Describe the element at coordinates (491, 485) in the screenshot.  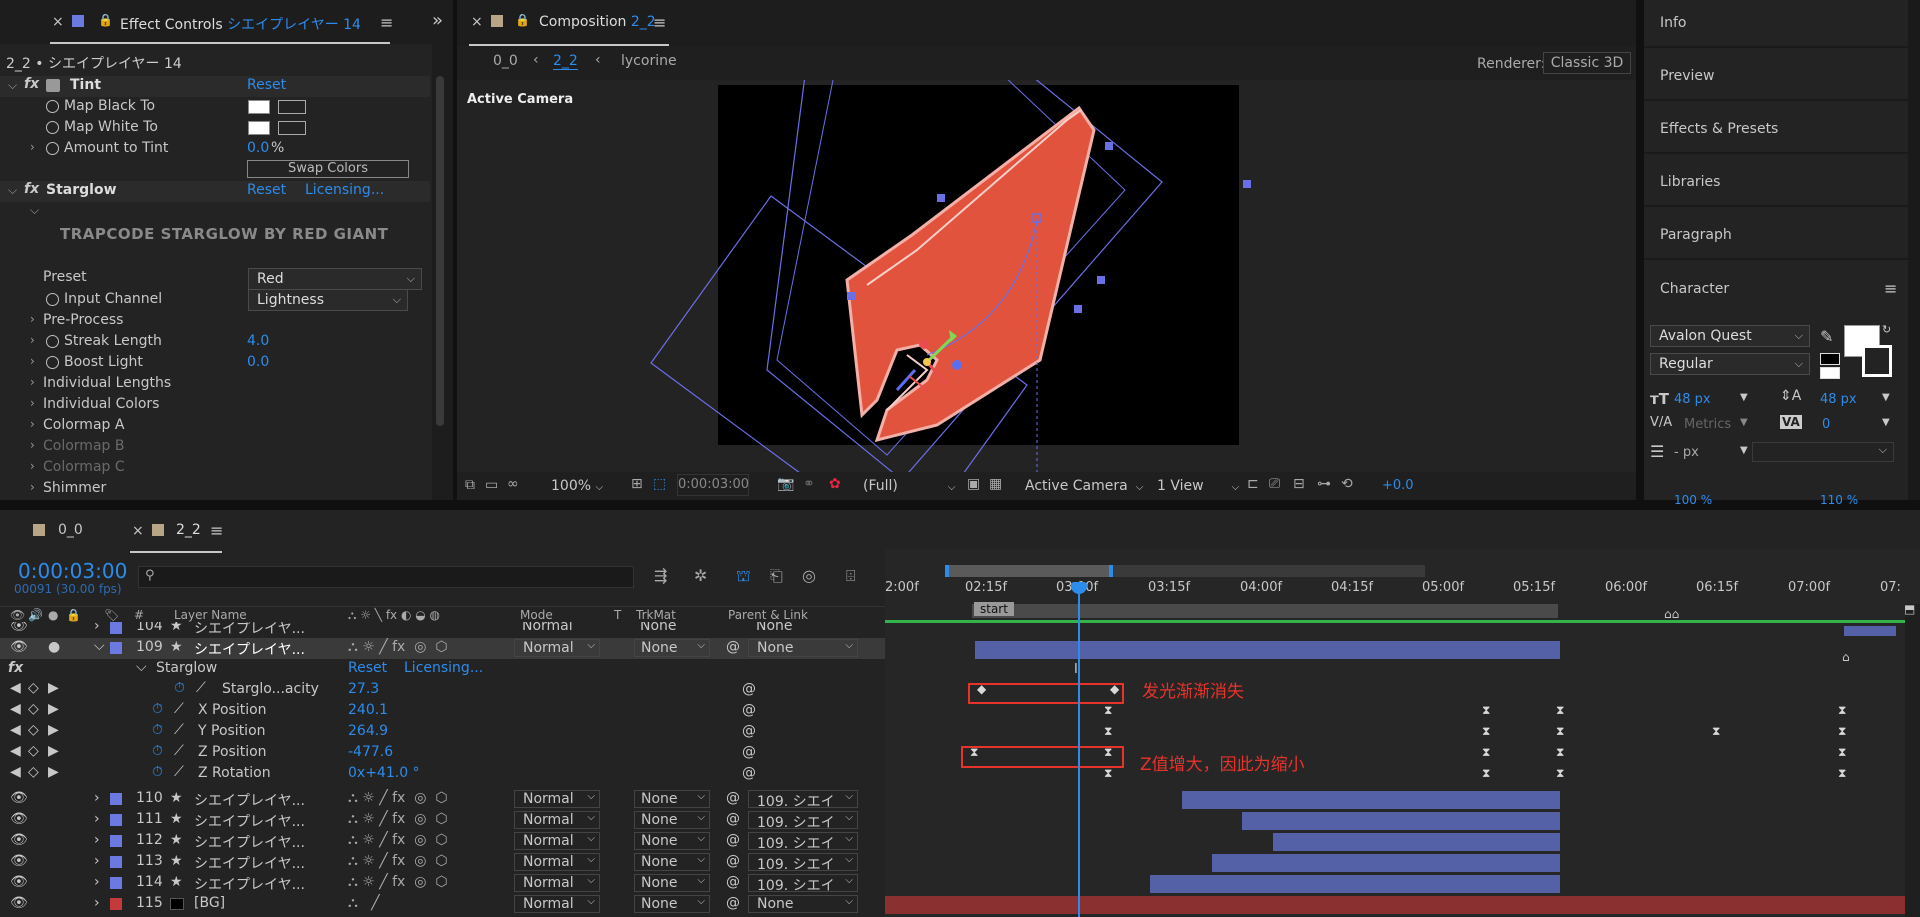
I see `monitor-icon: ▭` at that location.